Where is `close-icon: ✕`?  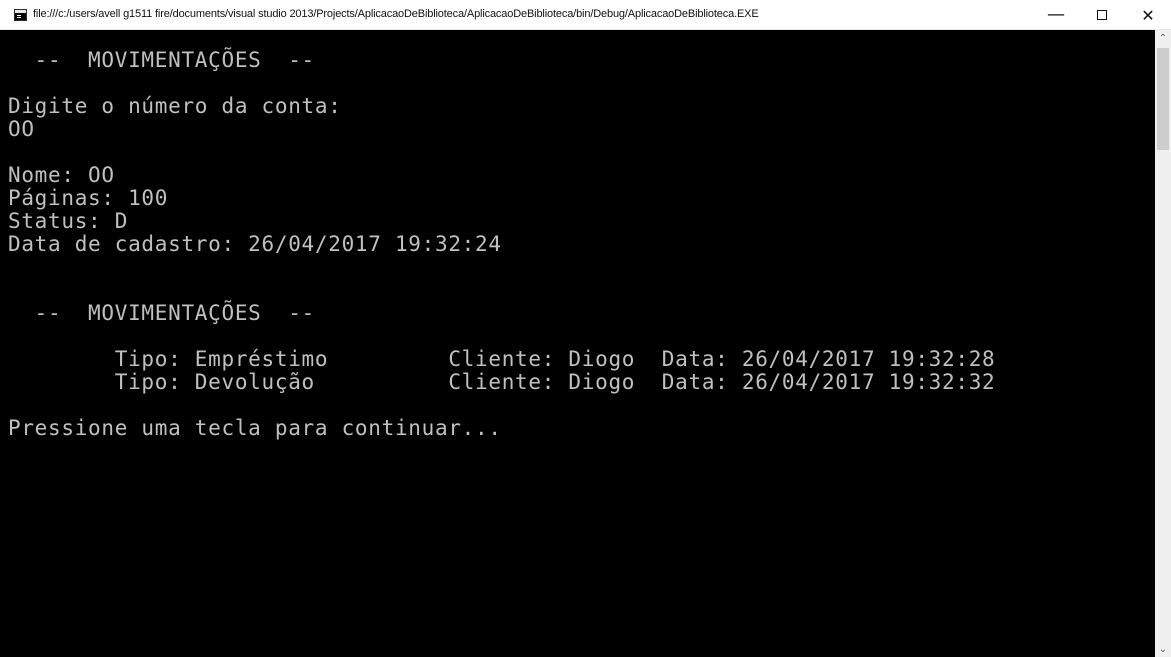 close-icon: ✕ is located at coordinates (1148, 15).